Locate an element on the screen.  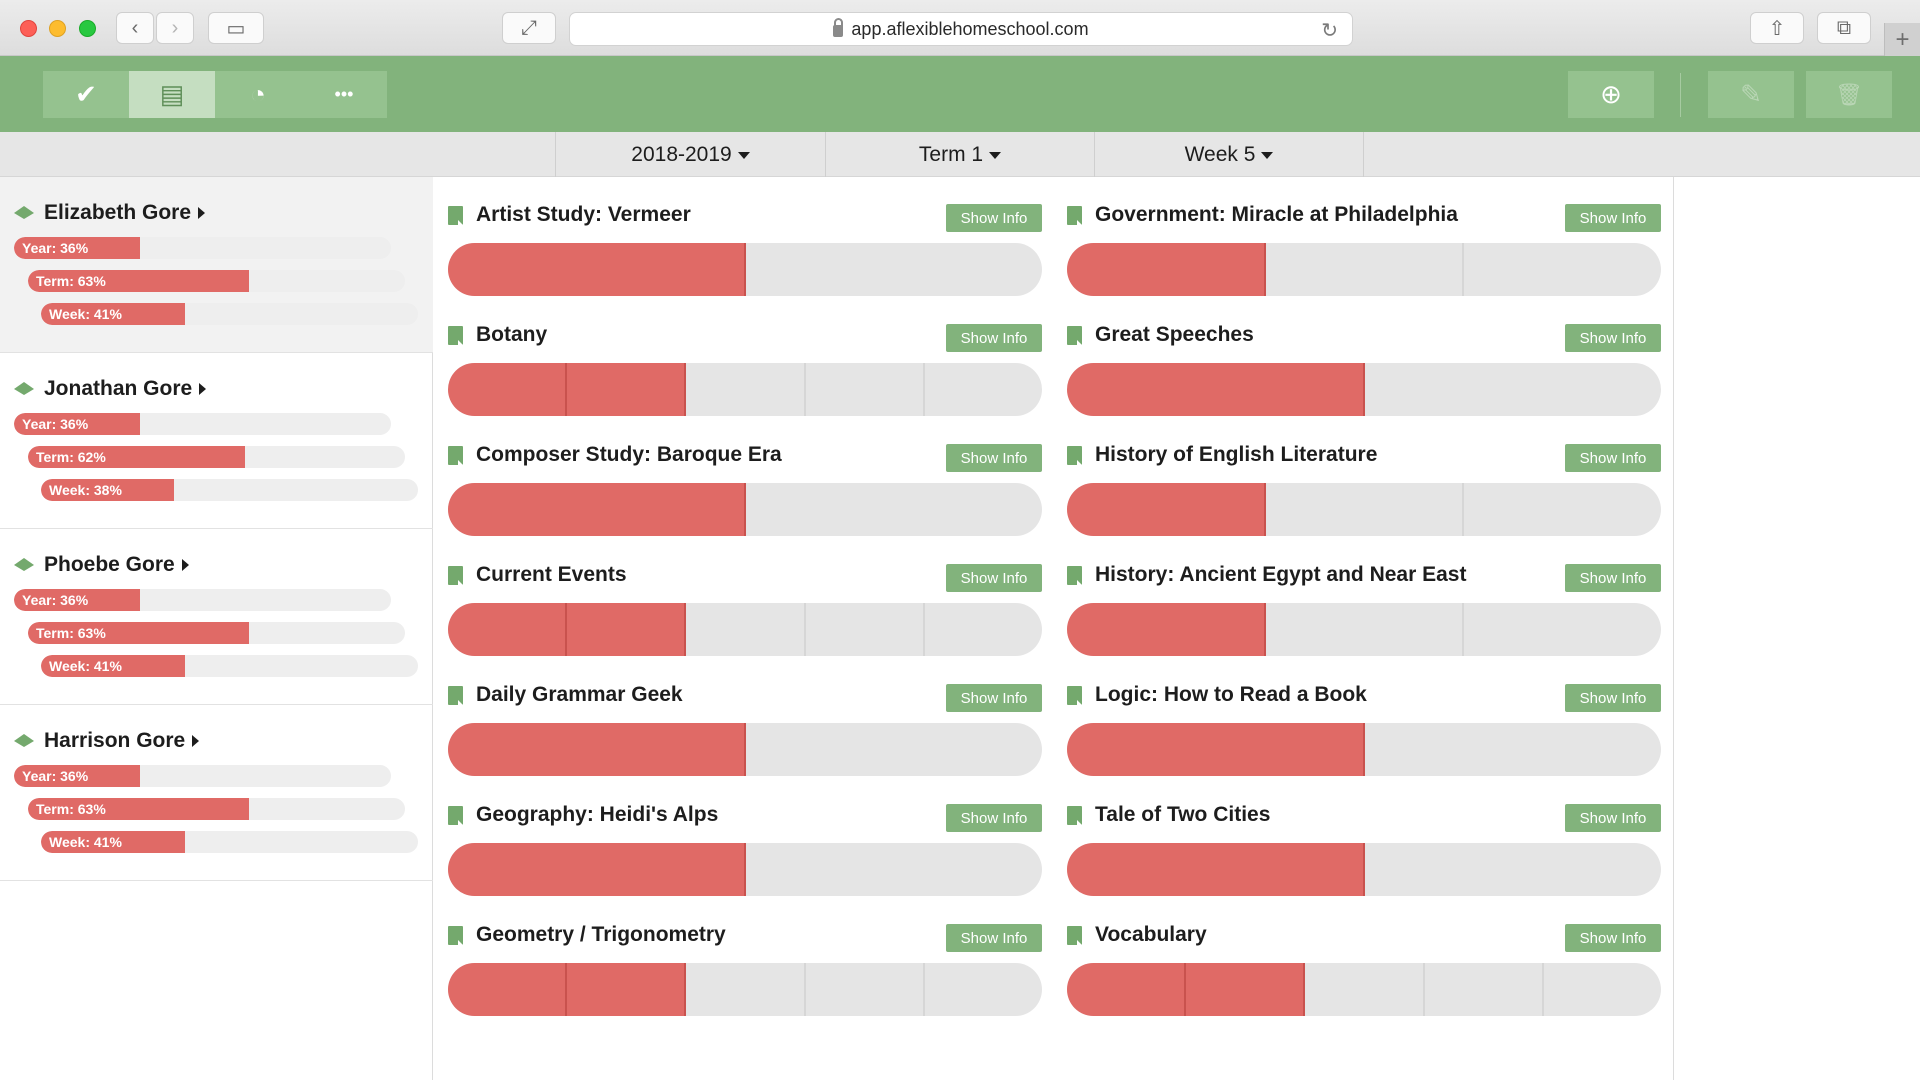
edit-button: ✎ is located at coordinates (1751, 94).